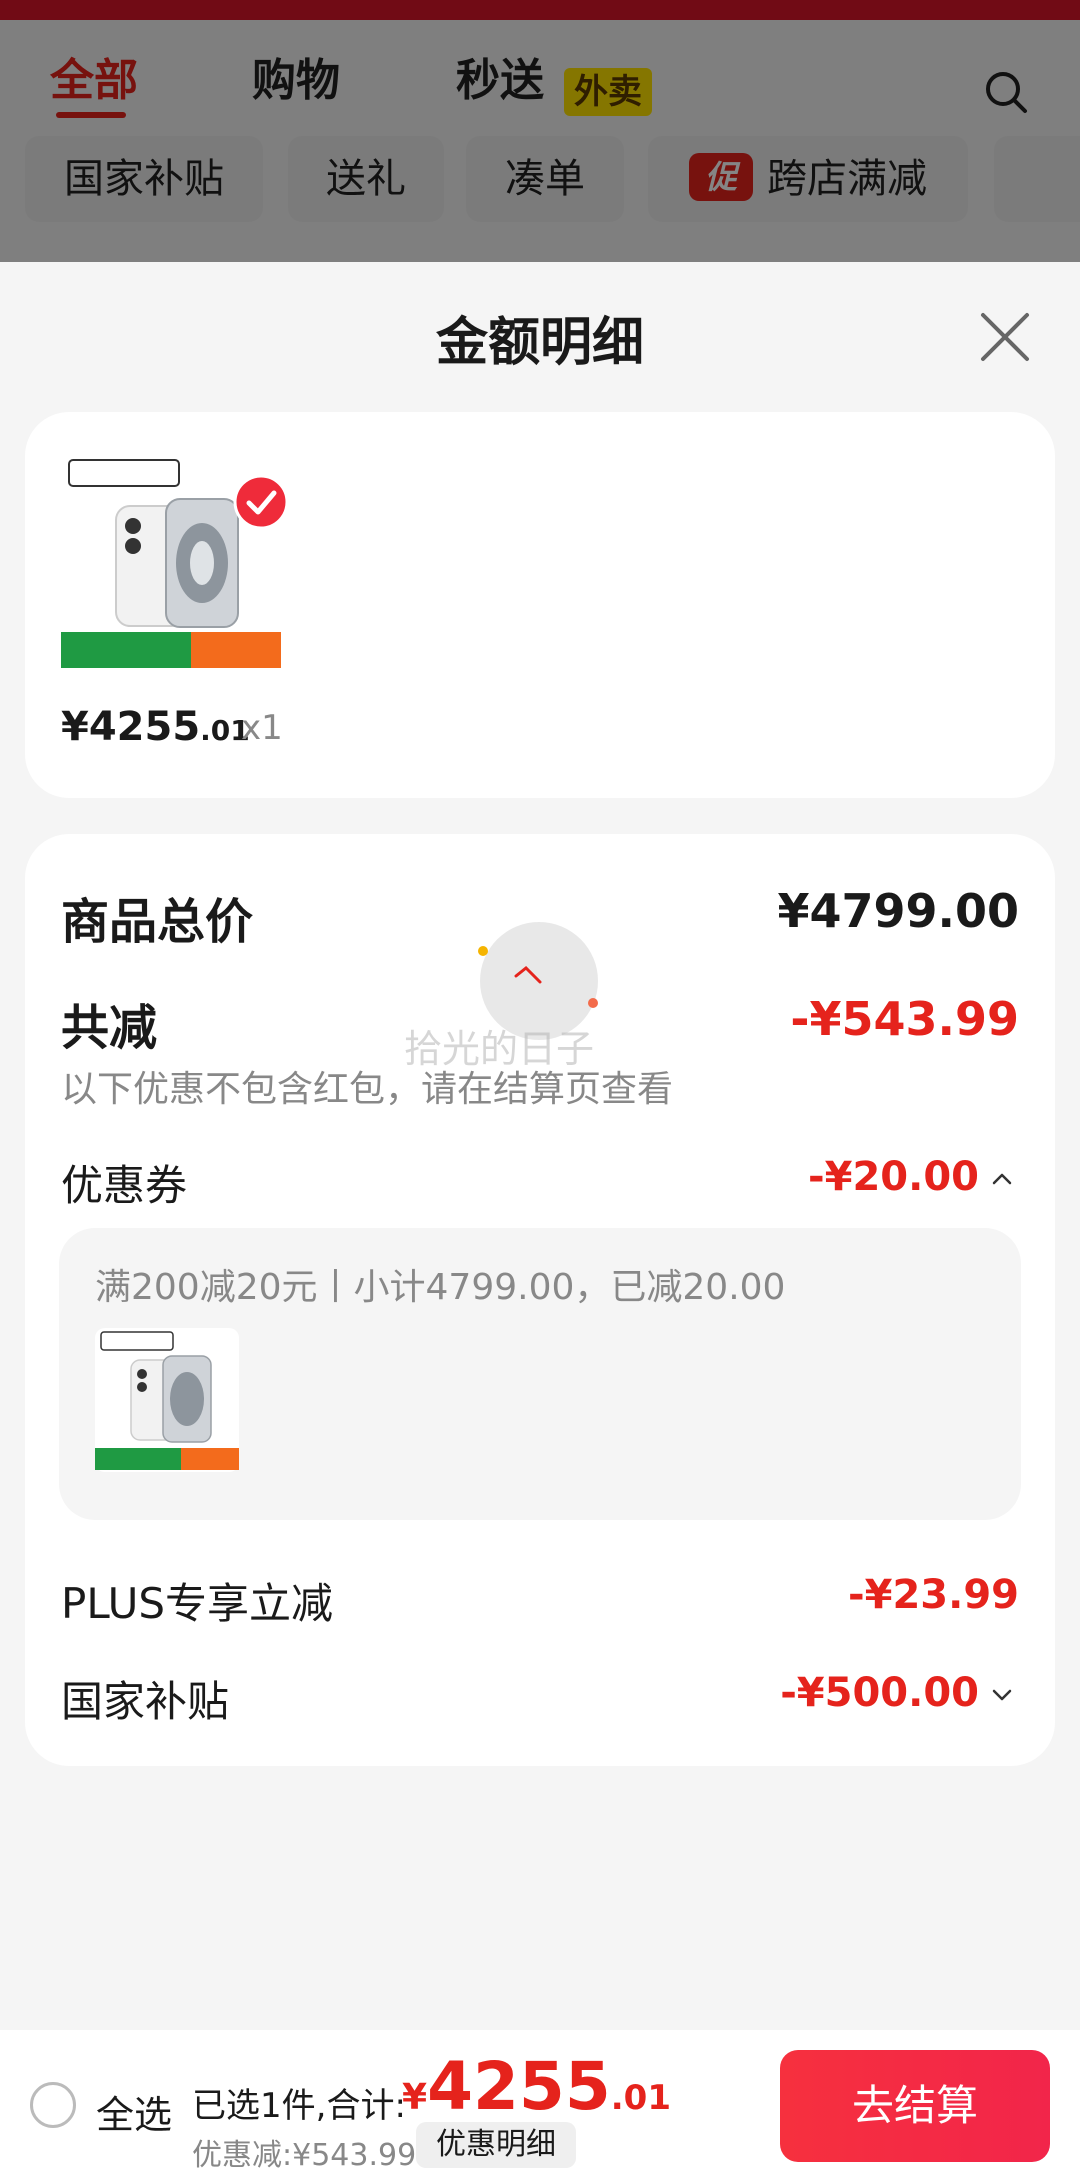 This screenshot has width=1080, height=2181. Describe the element at coordinates (496, 2145) in the screenshot. I see `discount-detail-button: 优惠明细` at that location.